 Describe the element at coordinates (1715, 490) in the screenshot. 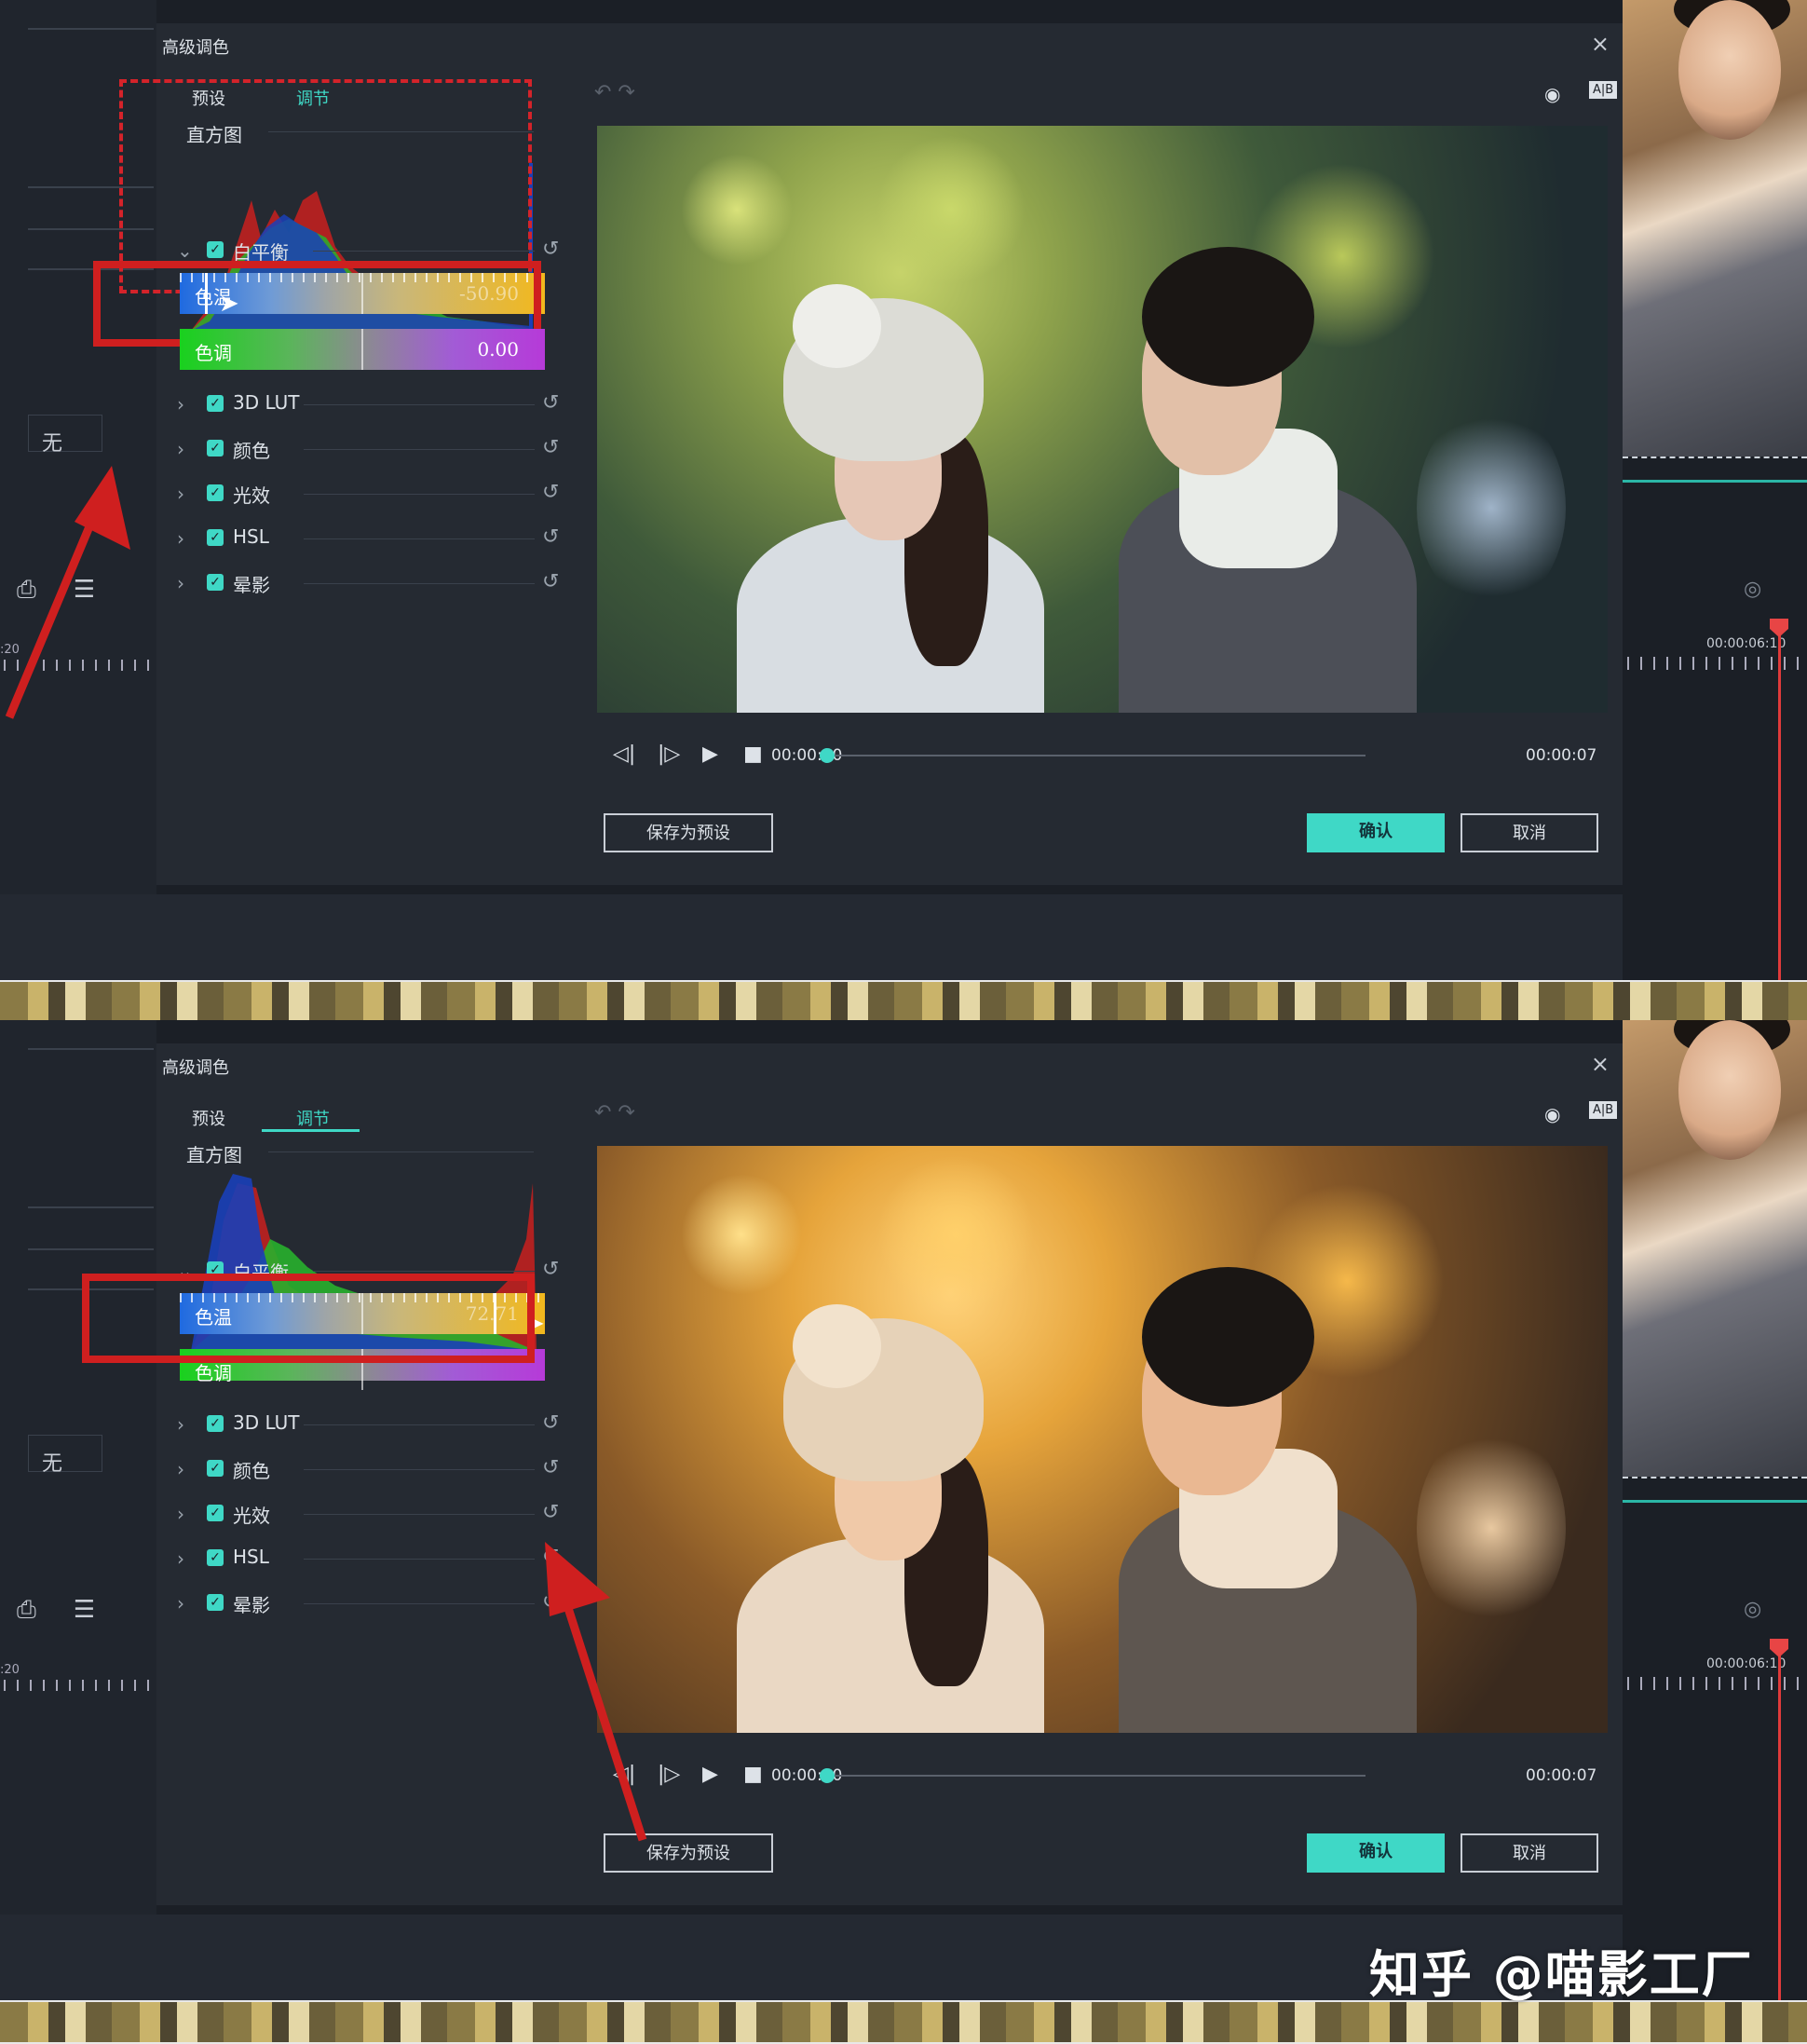

I see `preview-thumbnail-area: ◎ 00:00:06:10` at that location.